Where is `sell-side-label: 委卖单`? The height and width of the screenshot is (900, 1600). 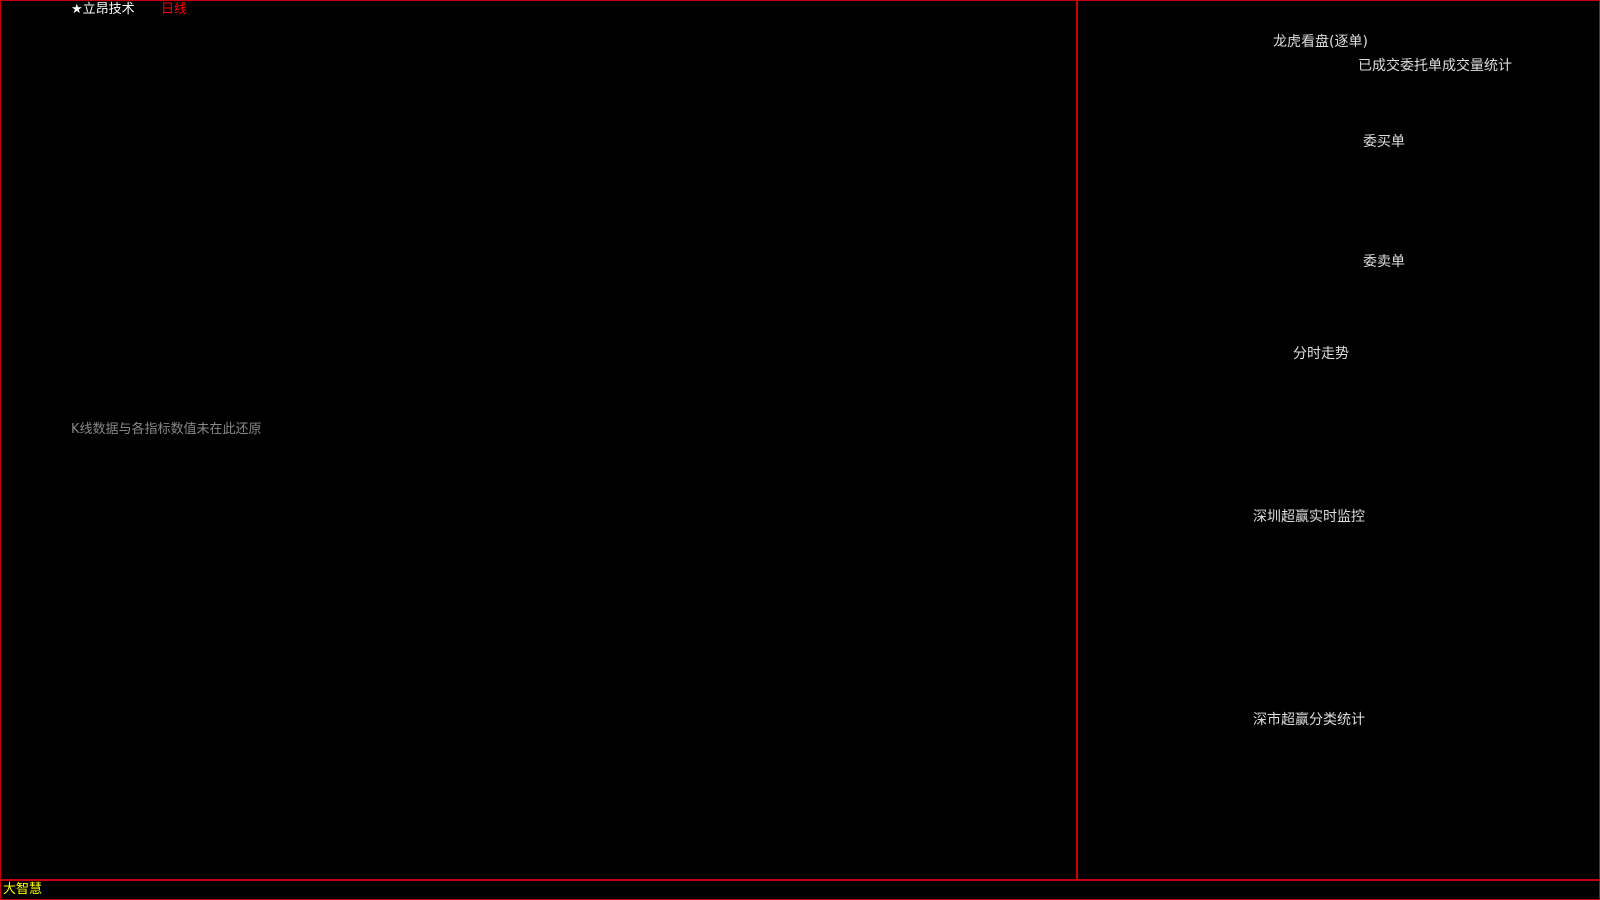 sell-side-label: 委卖单 is located at coordinates (1384, 262).